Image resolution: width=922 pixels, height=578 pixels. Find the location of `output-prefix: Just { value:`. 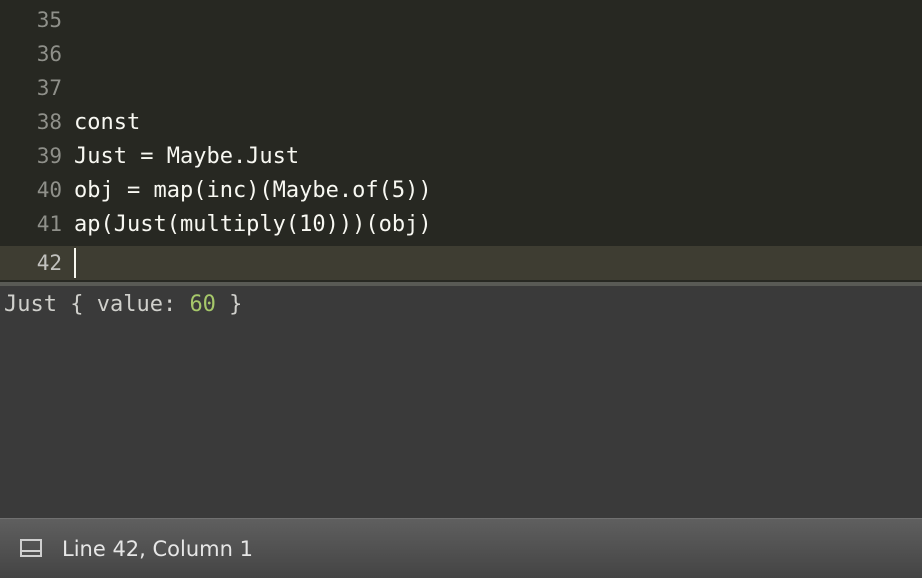

output-prefix: Just { value: is located at coordinates (97, 304).